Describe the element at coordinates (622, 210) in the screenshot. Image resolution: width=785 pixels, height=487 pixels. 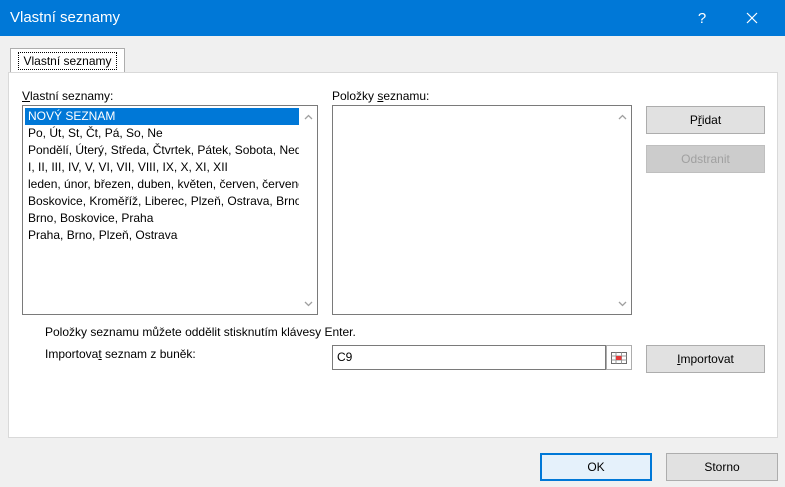
I see `list-entries-scrollbar` at that location.